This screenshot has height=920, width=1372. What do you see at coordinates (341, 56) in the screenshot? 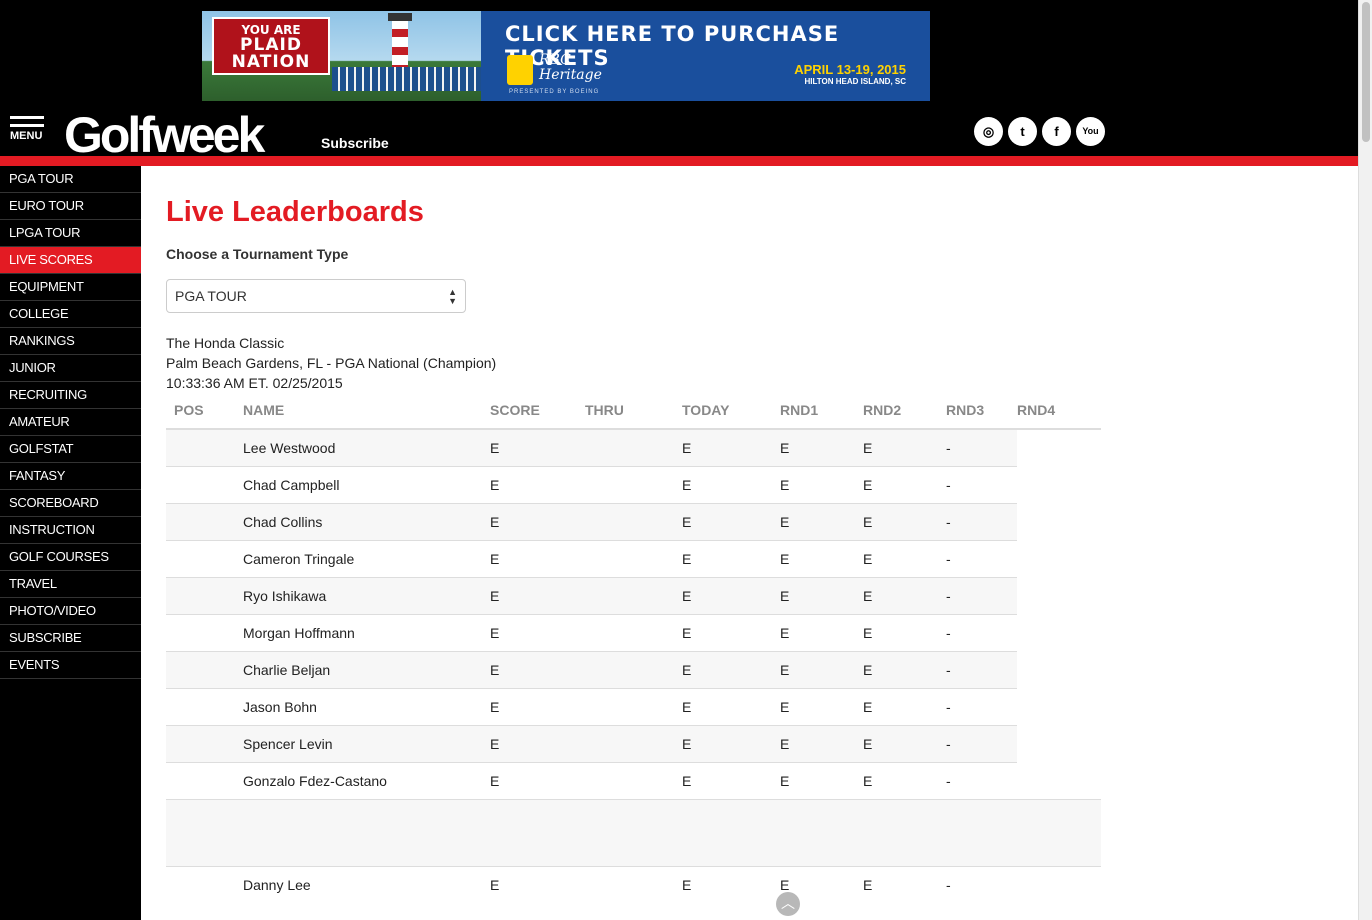
I see `ad-image: YOU ARE PLAID NATION` at bounding box center [341, 56].